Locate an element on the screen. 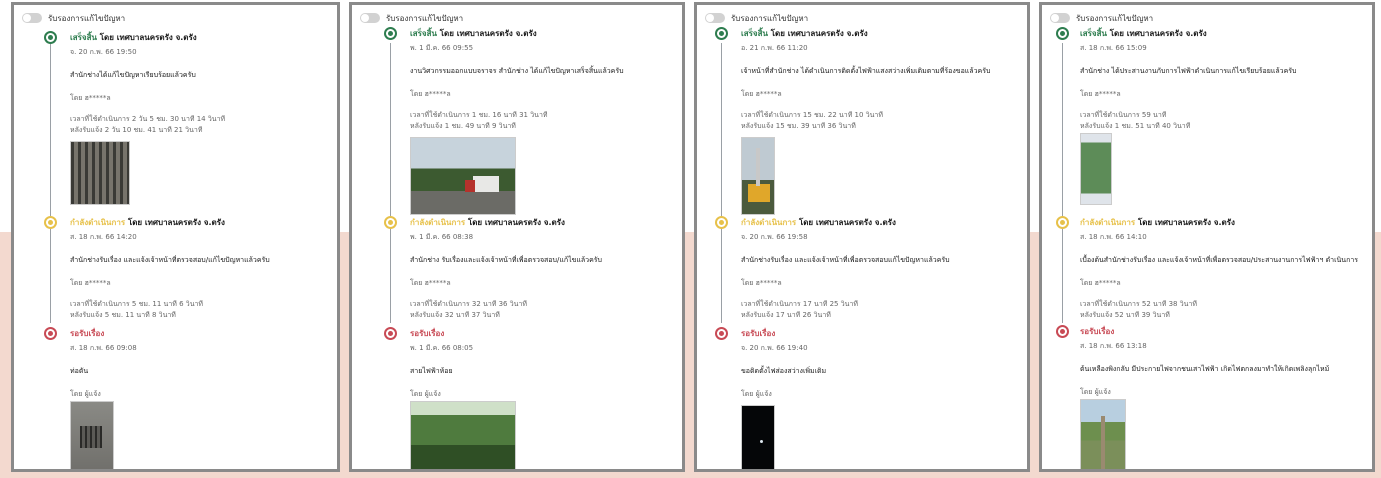 The width and height of the screenshot is (1381, 478). duration-since-report: หลังรับแจ้ง 1 ชม. 51 นาที 40 วินาที is located at coordinates (1135, 126).